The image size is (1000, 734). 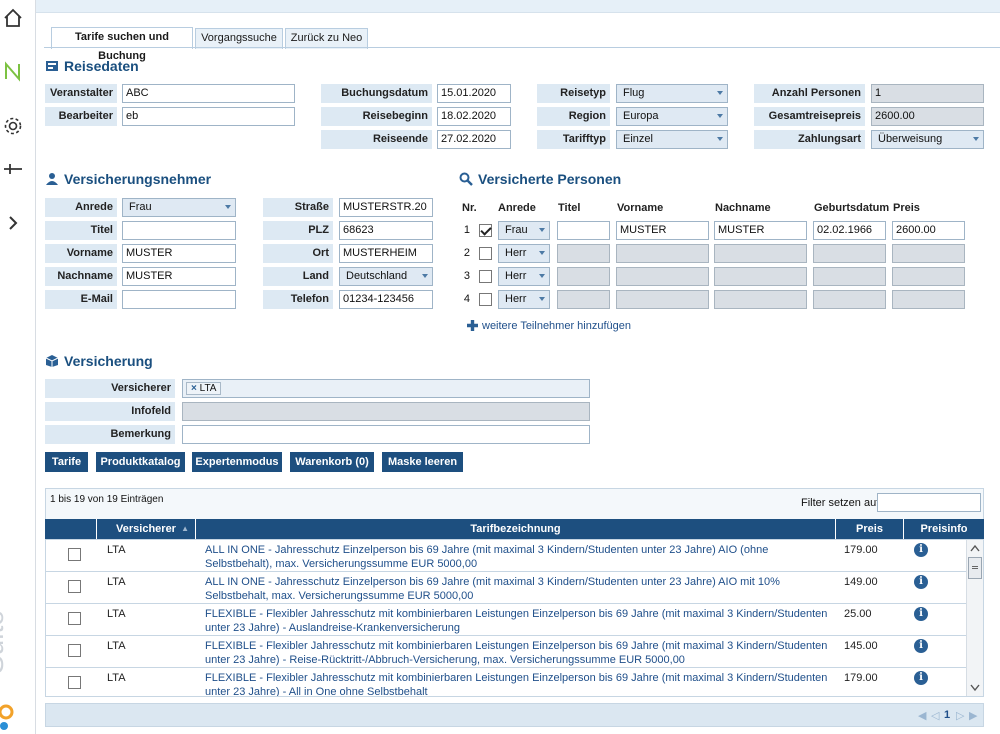 What do you see at coordinates (935, 715) in the screenshot?
I see `prev-page-icon: ◁` at bounding box center [935, 715].